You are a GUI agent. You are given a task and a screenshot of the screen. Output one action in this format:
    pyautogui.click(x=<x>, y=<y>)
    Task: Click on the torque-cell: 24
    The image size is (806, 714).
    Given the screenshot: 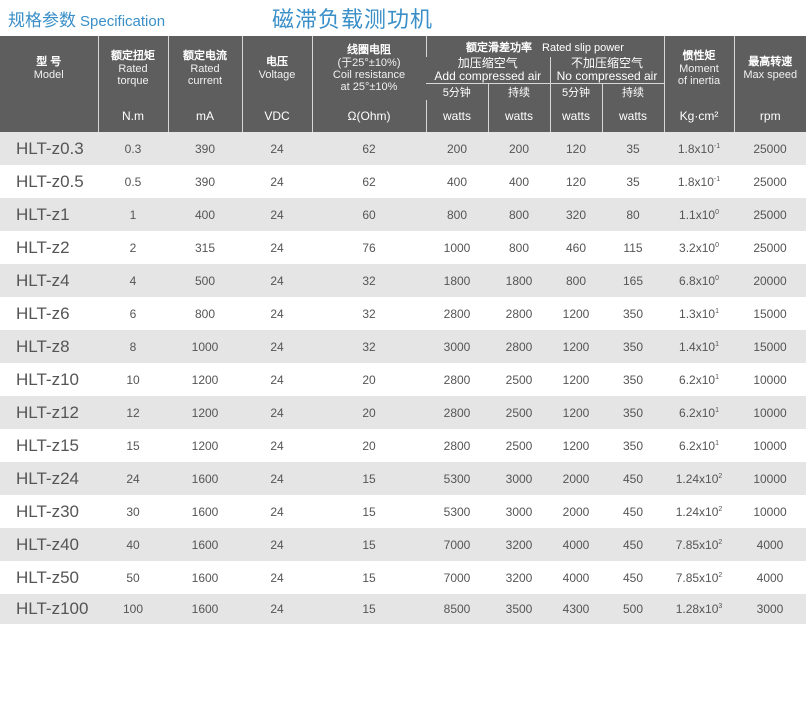 What is the action you would take?
    pyautogui.click(x=133, y=478)
    